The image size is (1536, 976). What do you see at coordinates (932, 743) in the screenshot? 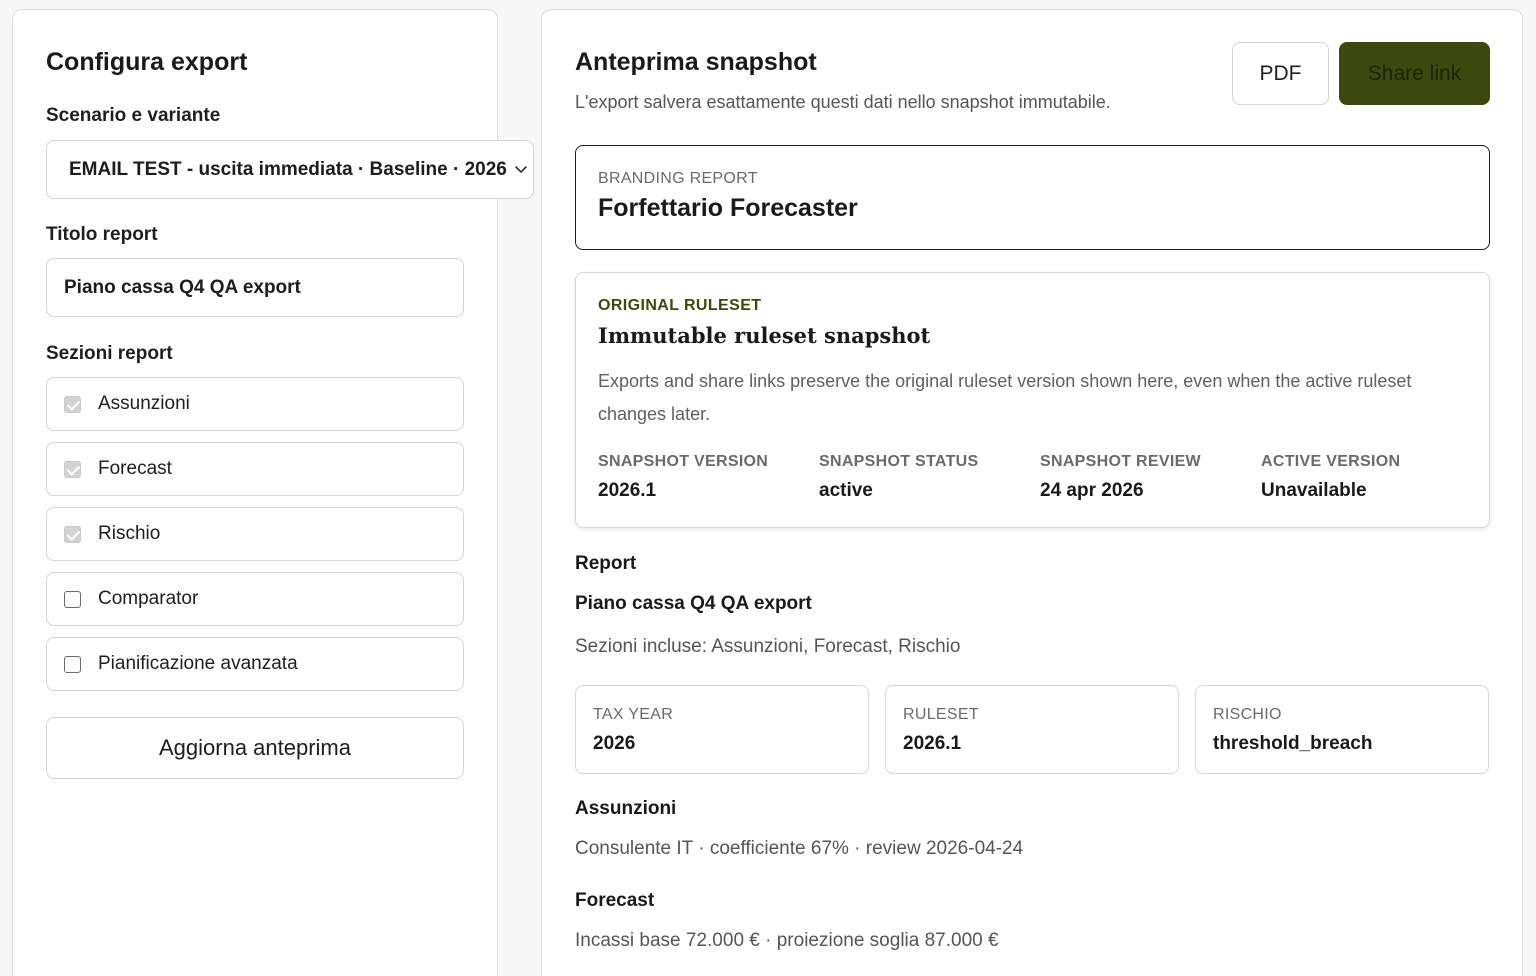
I see `stat-value: 2026.1` at bounding box center [932, 743].